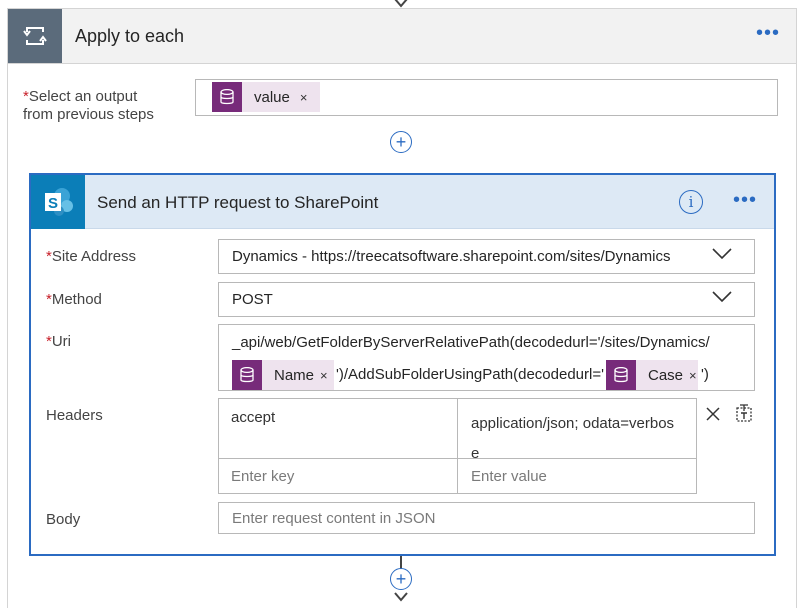  I want to click on name-token-label: Name, so click(294, 375).